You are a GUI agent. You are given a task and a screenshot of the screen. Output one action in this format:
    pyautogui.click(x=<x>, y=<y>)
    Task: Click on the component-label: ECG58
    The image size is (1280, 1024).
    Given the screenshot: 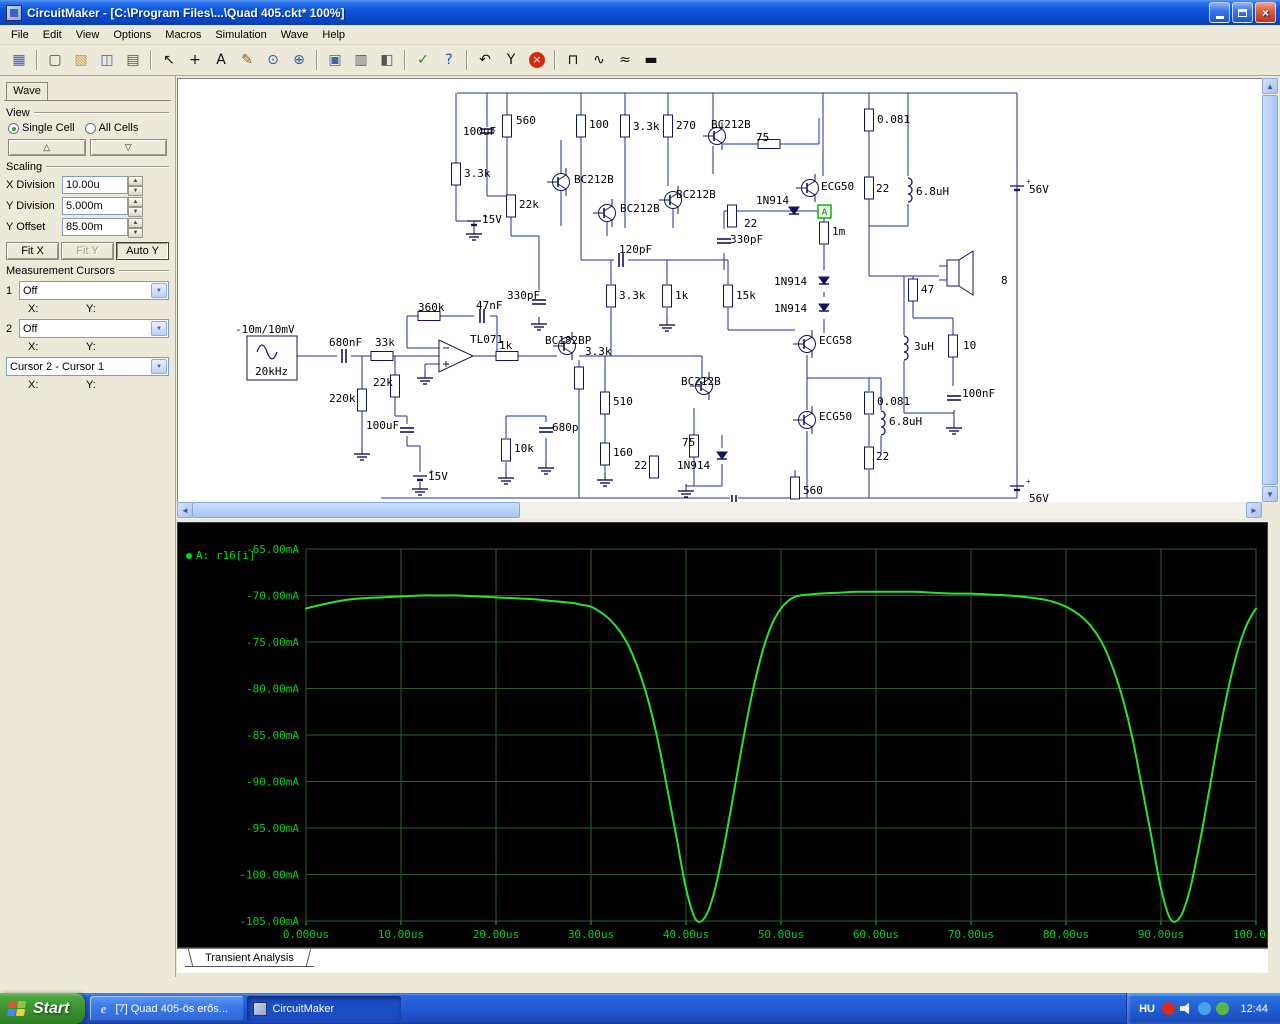 What is the action you would take?
    pyautogui.click(x=835, y=340)
    